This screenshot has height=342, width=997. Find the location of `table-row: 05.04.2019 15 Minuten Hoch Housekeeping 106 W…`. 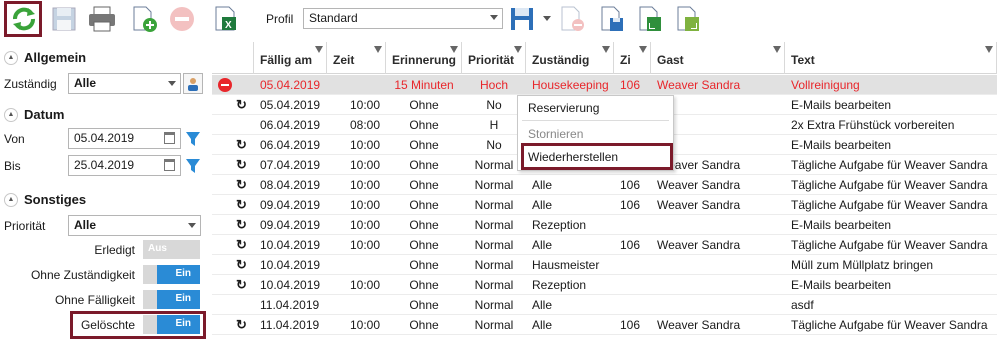

table-row: 05.04.2019 15 Minuten Hoch Housekeeping 106 W… is located at coordinates (604, 85).